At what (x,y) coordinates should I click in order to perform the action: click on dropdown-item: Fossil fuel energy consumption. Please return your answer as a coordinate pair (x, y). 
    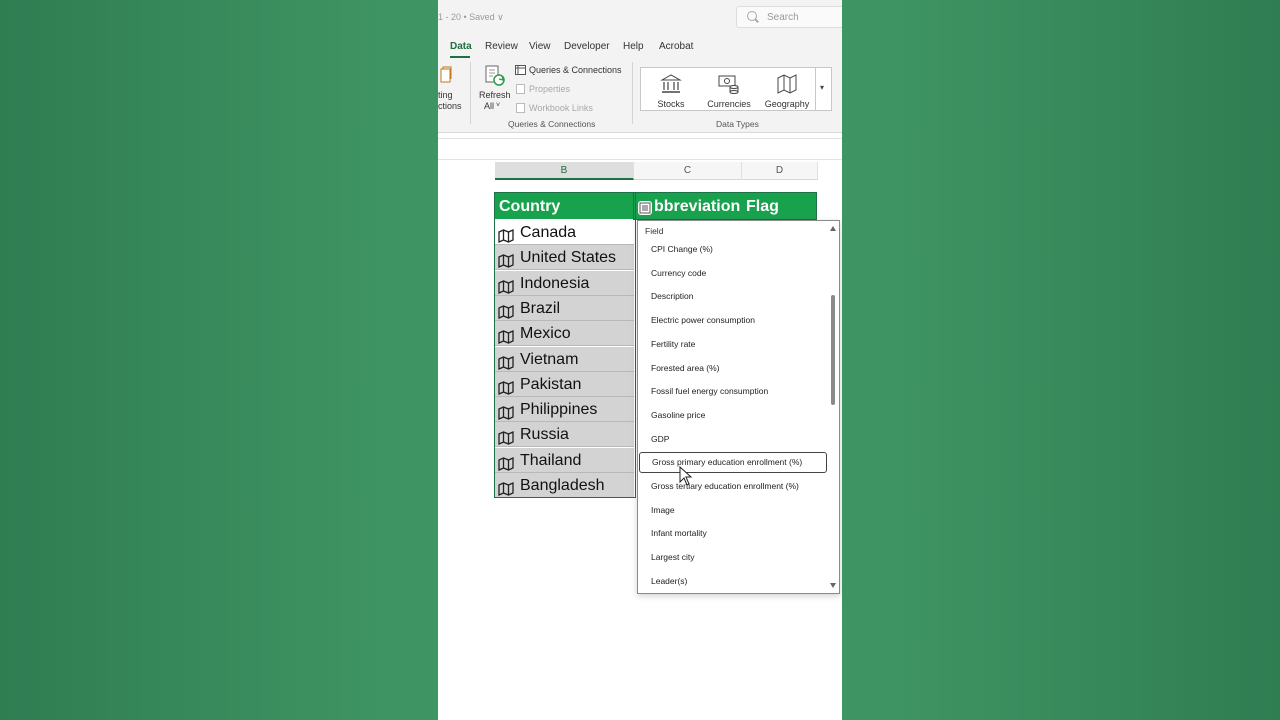
    Looking at the image, I should click on (733, 391).